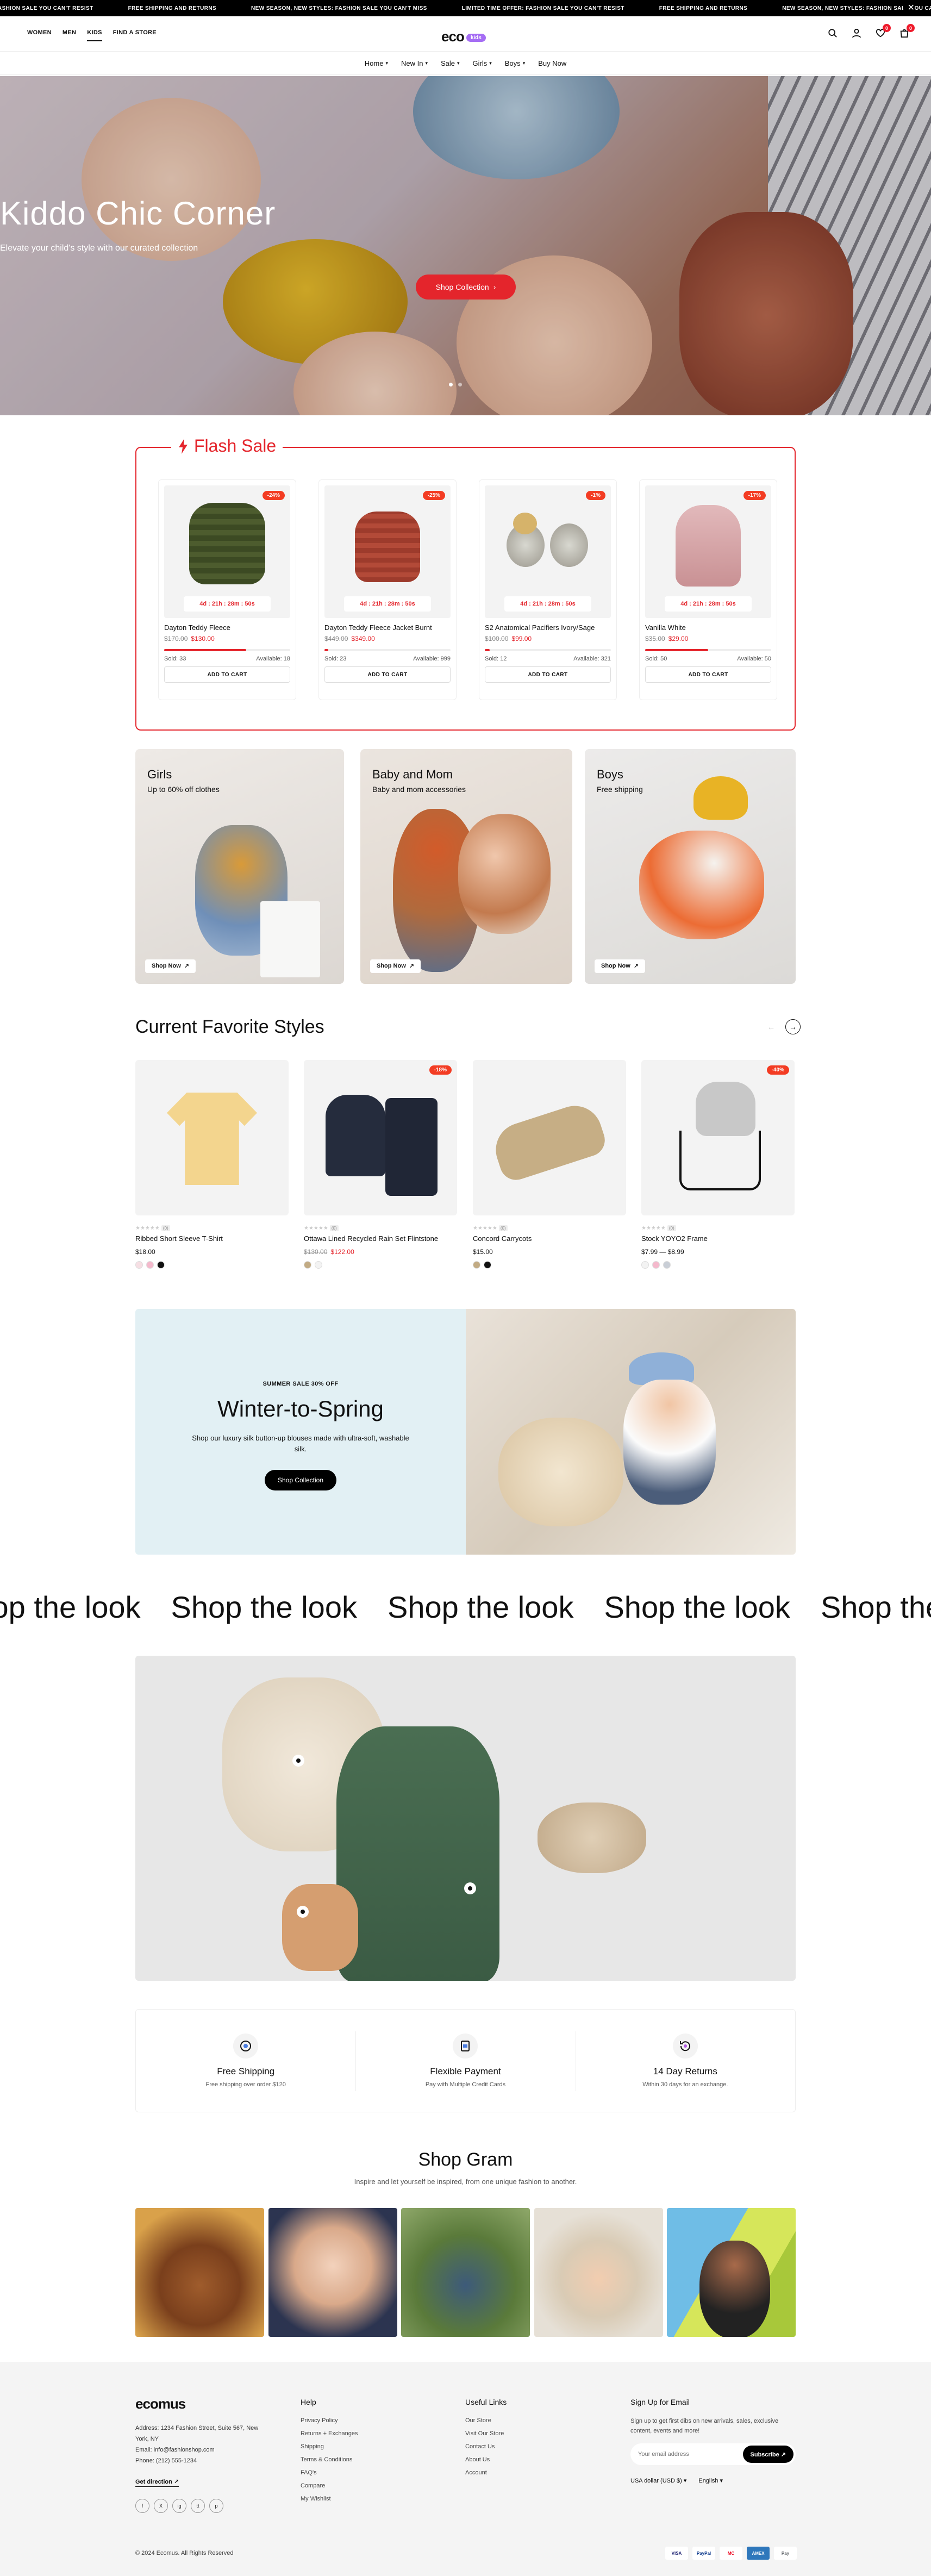 The image size is (931, 2576). I want to click on footer-link: Returns + Exchanges, so click(329, 2433).